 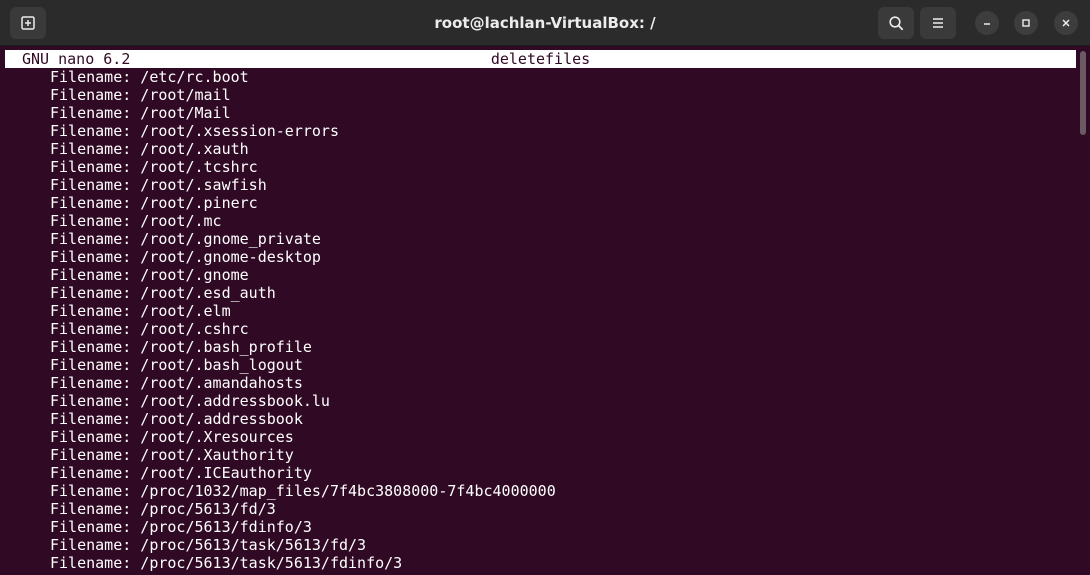 I want to click on content-line: Filename: /root/.mc, so click(x=136, y=221).